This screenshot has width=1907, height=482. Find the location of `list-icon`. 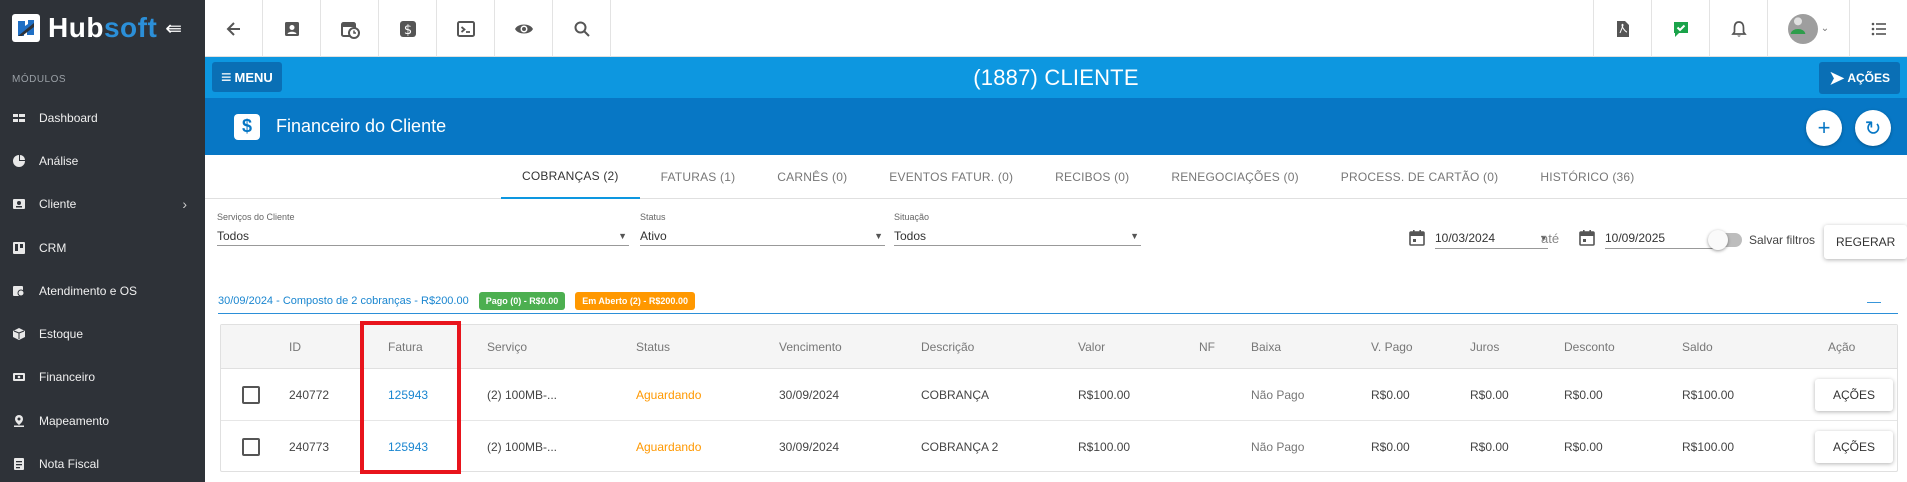

list-icon is located at coordinates (1878, 28).